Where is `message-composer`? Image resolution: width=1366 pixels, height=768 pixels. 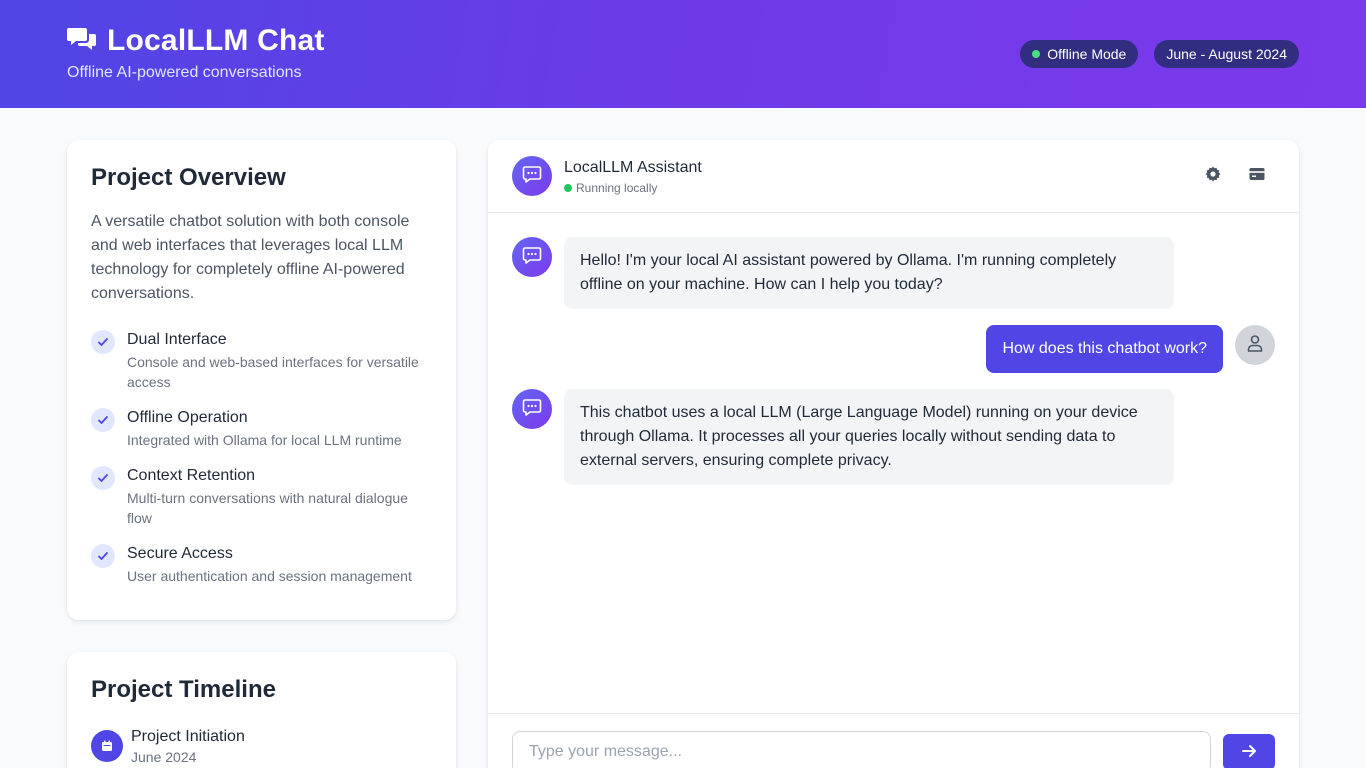 message-composer is located at coordinates (893, 740).